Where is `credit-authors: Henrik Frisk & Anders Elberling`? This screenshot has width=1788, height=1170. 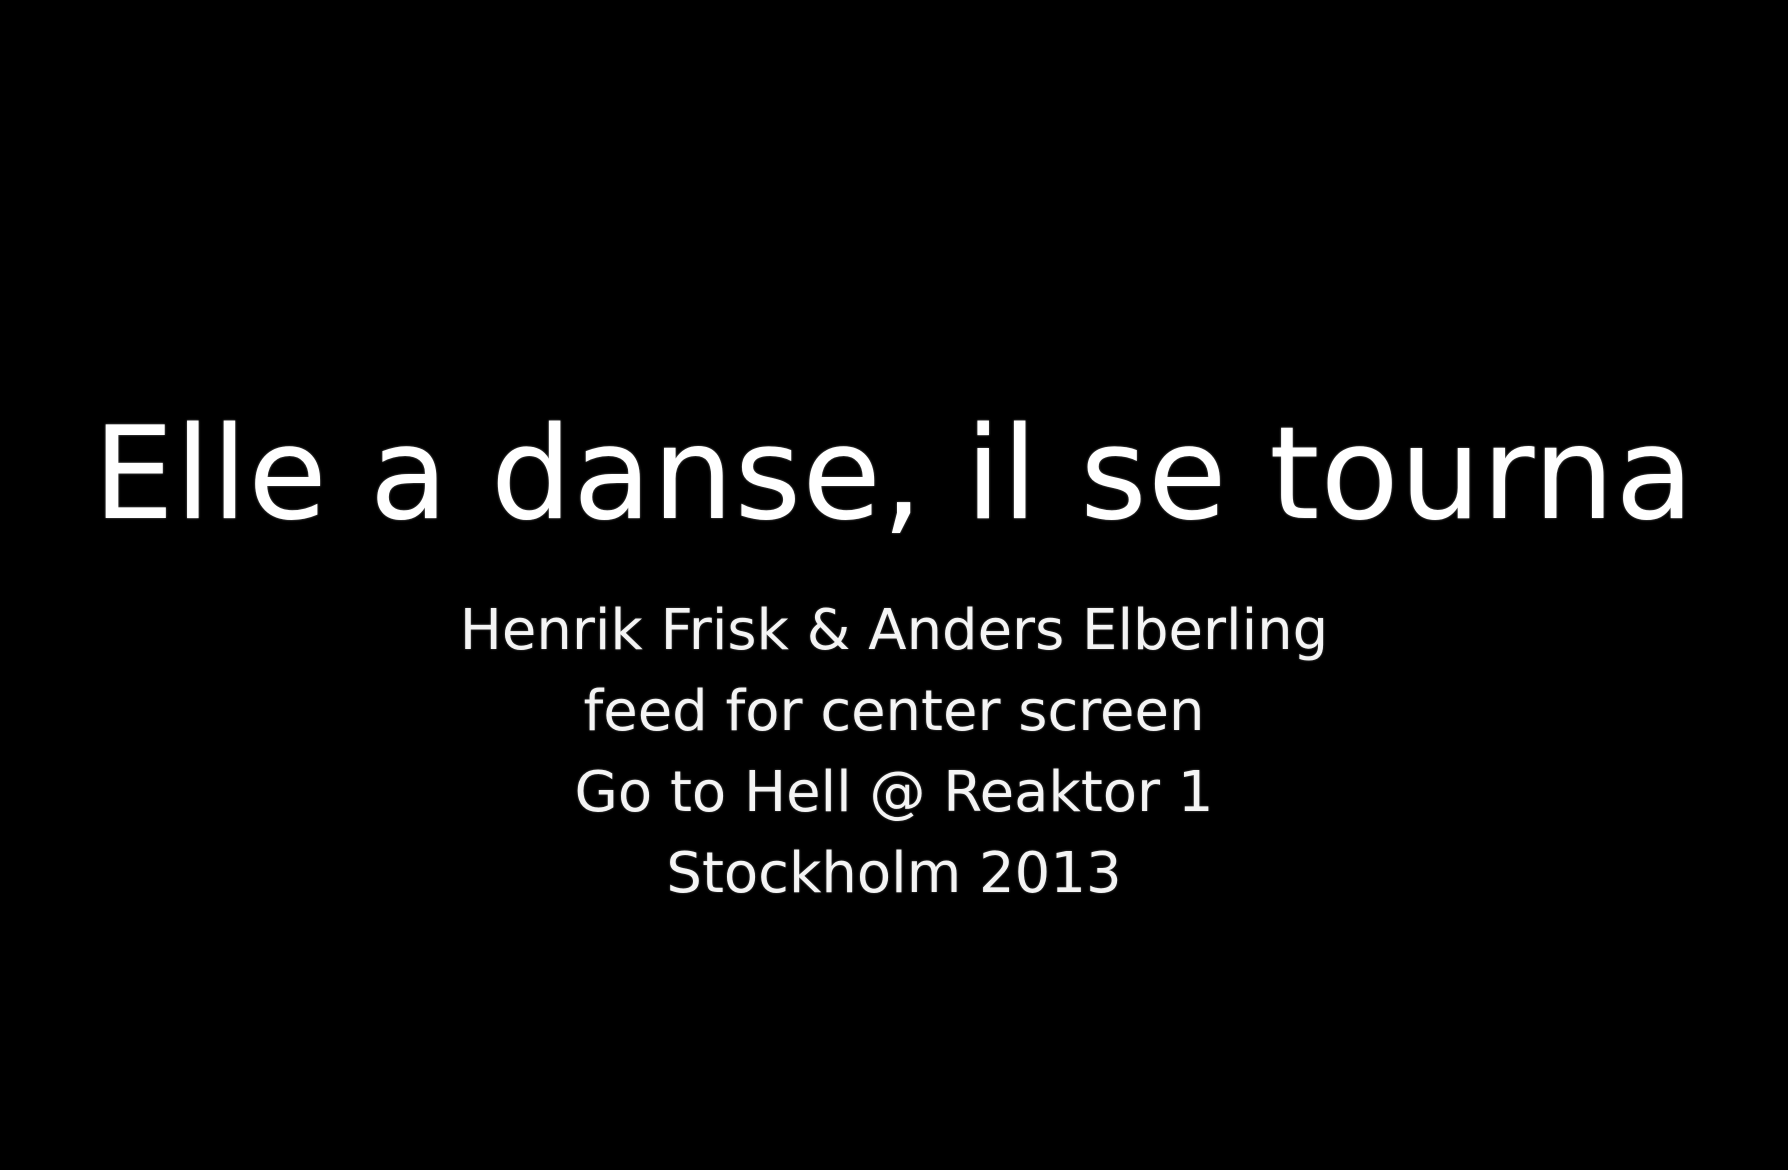 credit-authors: Henrik Frisk & Anders Elberling is located at coordinates (894, 630).